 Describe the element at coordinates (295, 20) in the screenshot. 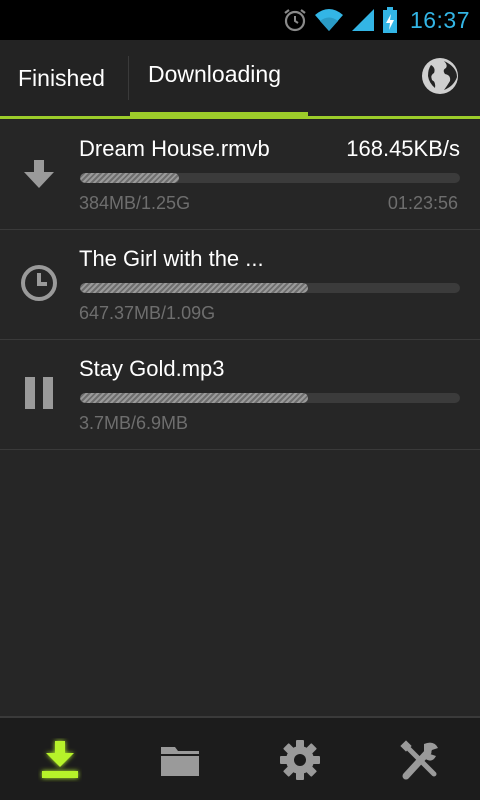

I see `alarm-icon` at that location.